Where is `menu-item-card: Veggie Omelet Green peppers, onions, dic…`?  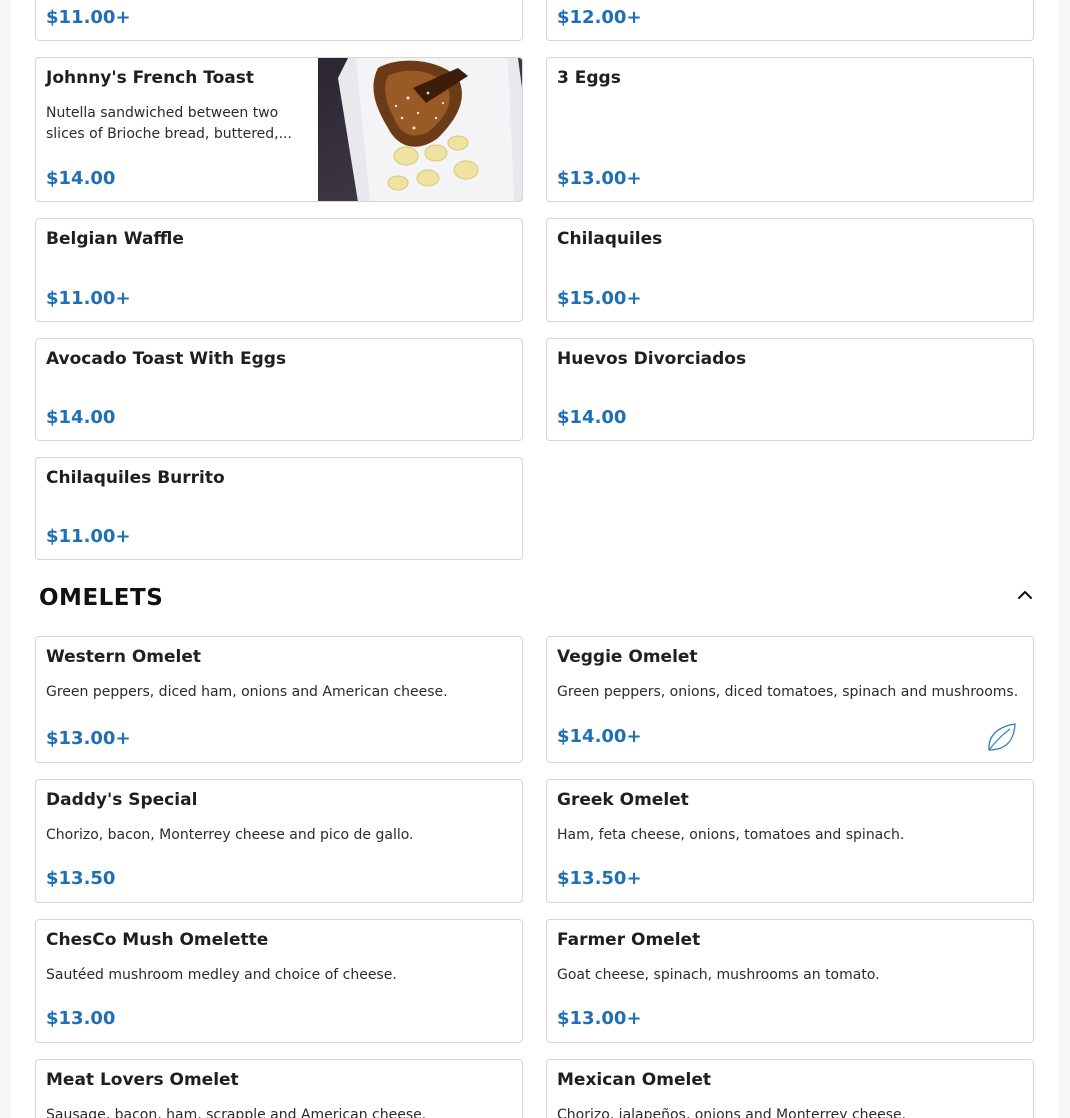 menu-item-card: Veggie Omelet Green peppers, onions, dic… is located at coordinates (790, 699).